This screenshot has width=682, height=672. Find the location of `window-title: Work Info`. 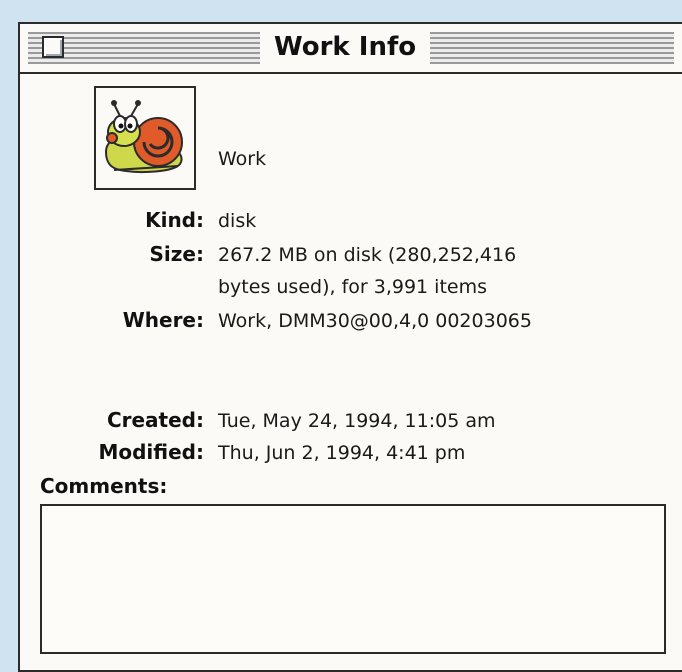

window-title: Work Info is located at coordinates (345, 47).